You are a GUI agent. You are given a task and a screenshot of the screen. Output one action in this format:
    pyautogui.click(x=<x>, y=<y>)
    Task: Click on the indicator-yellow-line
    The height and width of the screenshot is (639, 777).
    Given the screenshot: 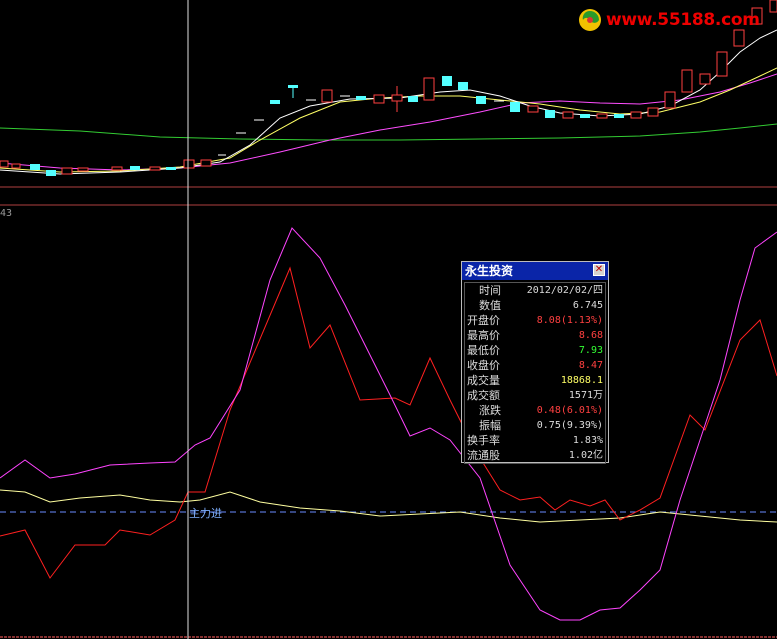 What is the action you would take?
    pyautogui.click(x=388, y=506)
    